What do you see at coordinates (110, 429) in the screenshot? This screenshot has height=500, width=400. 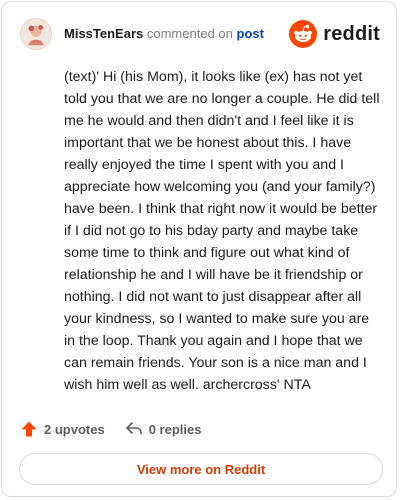 I see `comment-actions: 2 upvotes 0 replies` at bounding box center [110, 429].